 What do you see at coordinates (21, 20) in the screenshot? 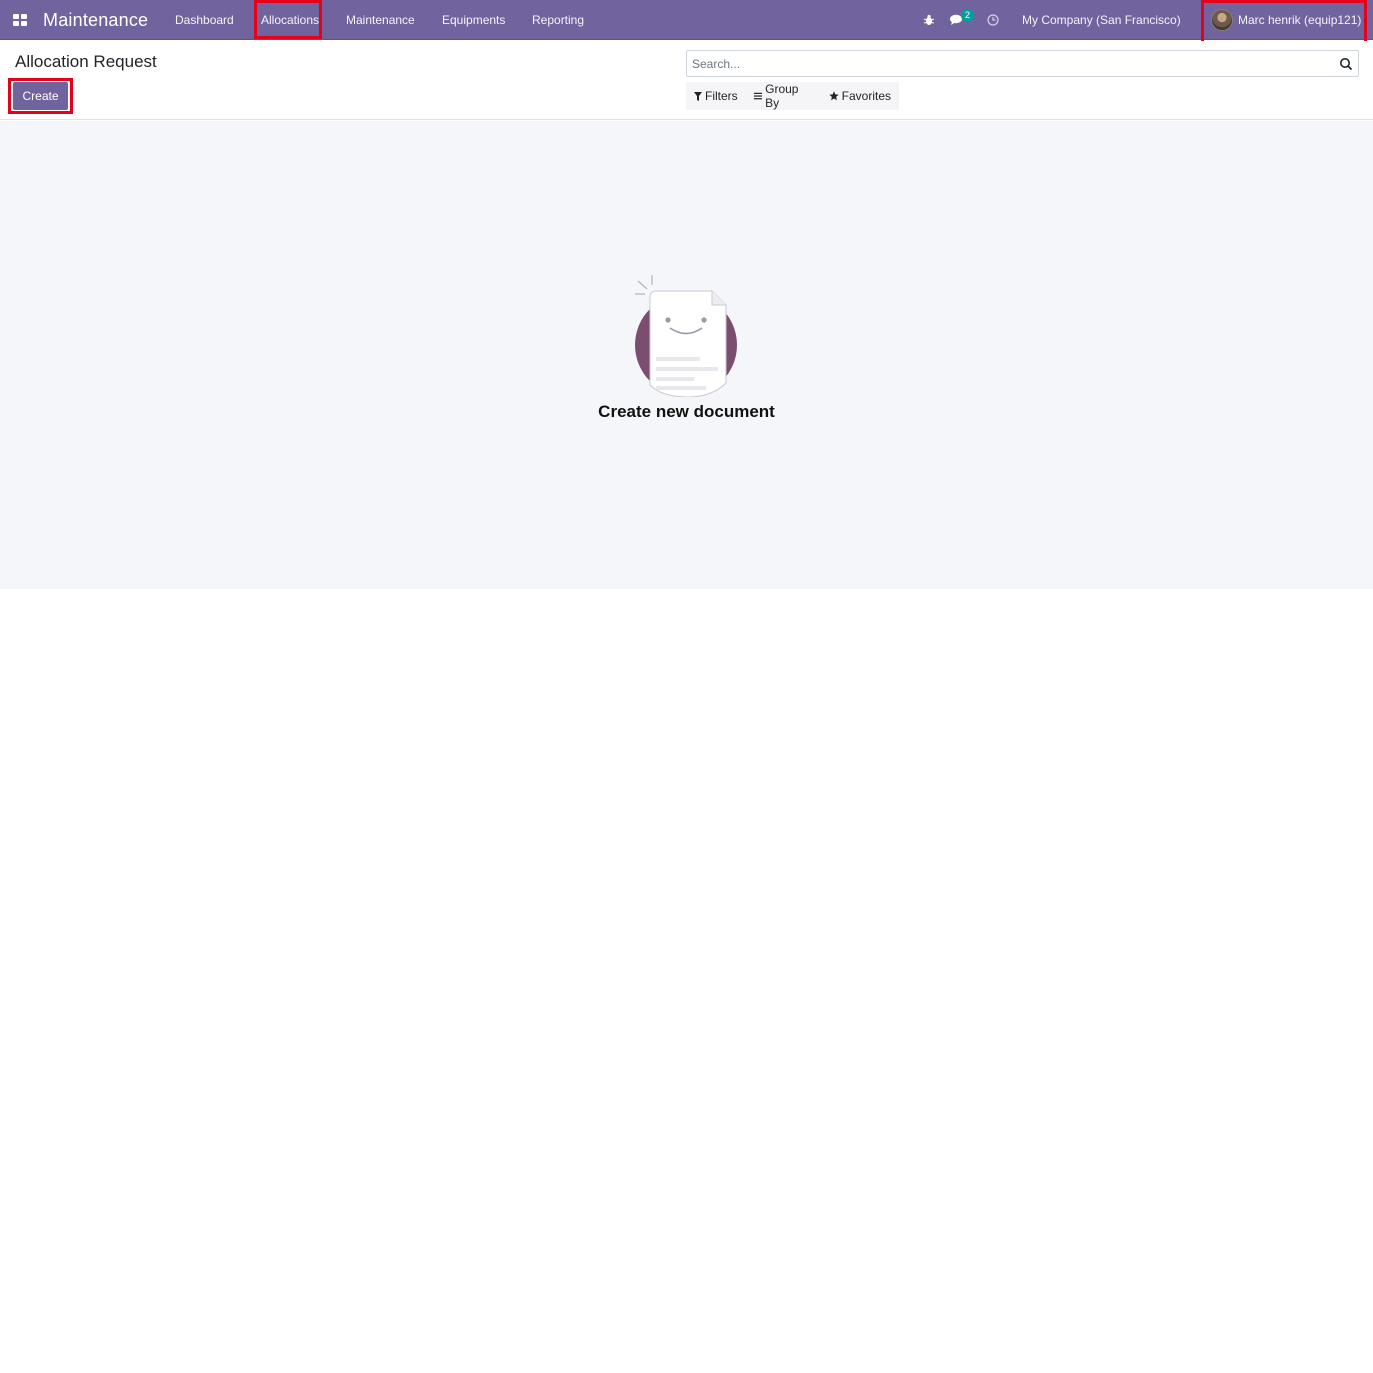
I see `apps-menu-icon` at bounding box center [21, 20].